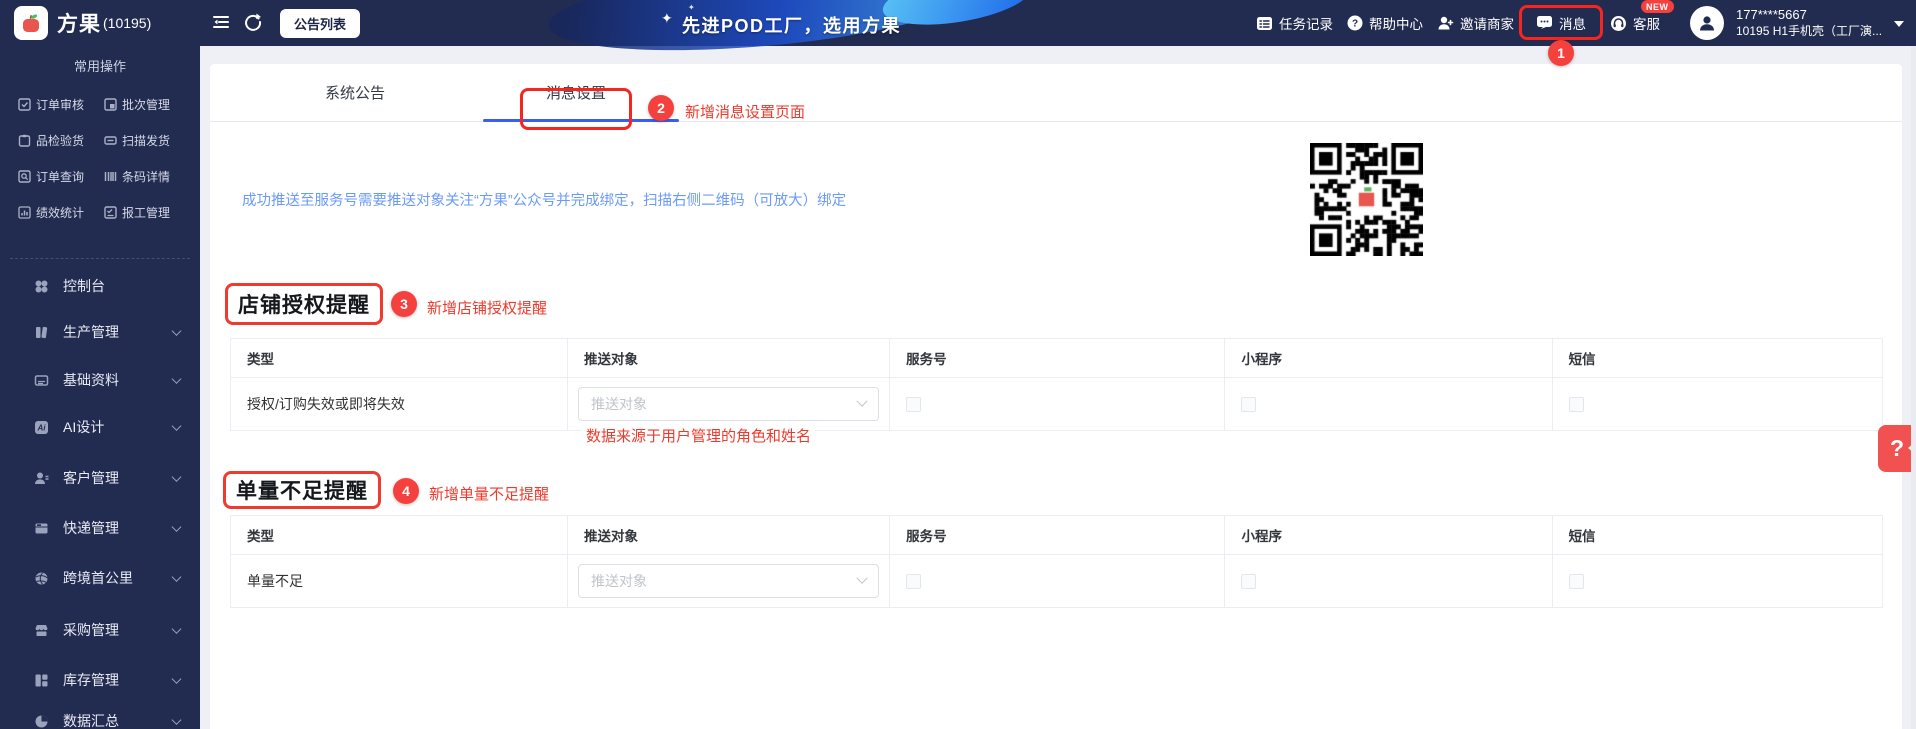  I want to click on section-2-title: 单量不足提醒, so click(302, 491).